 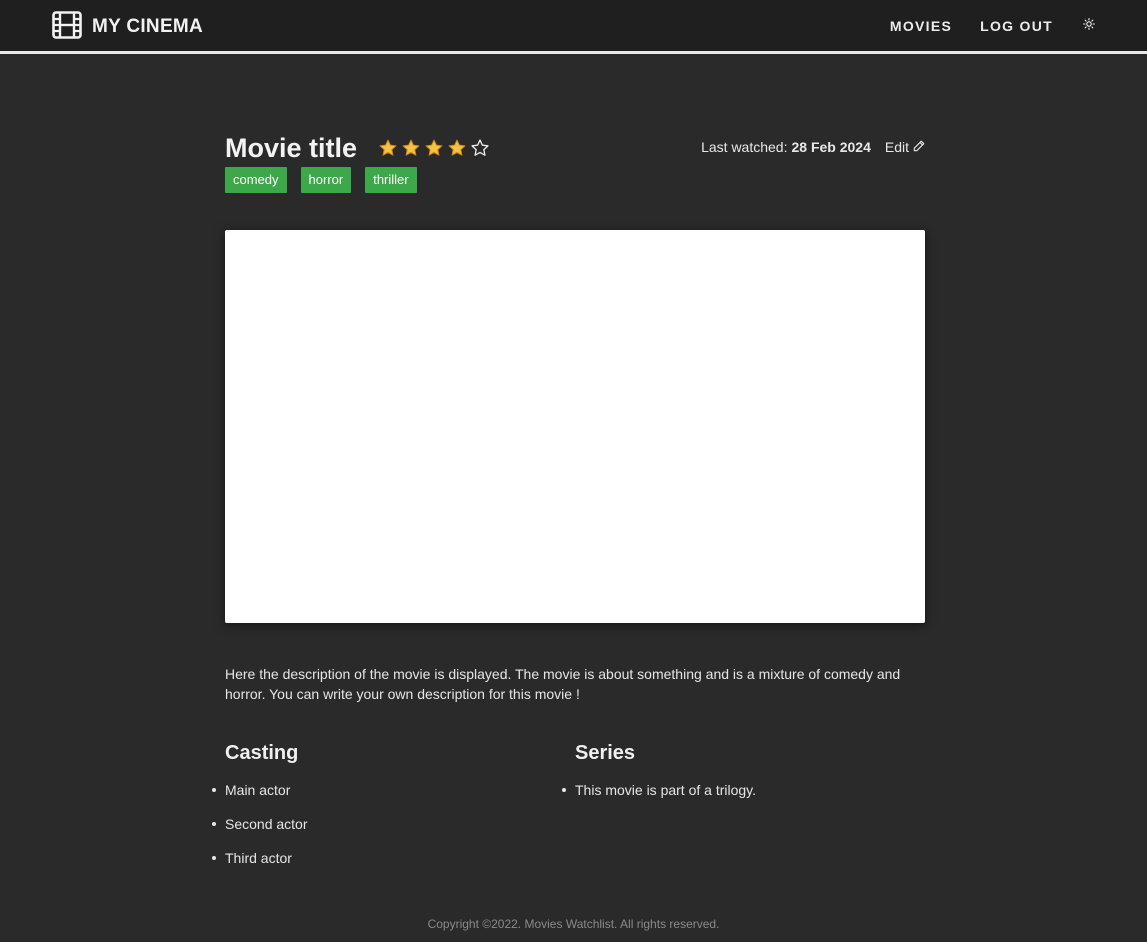 I want to click on star-rating, so click(x=434, y=148).